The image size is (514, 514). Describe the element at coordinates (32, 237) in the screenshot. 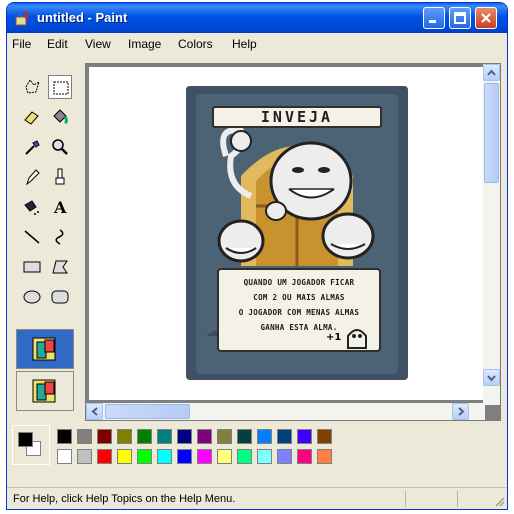

I see `line-icon` at that location.